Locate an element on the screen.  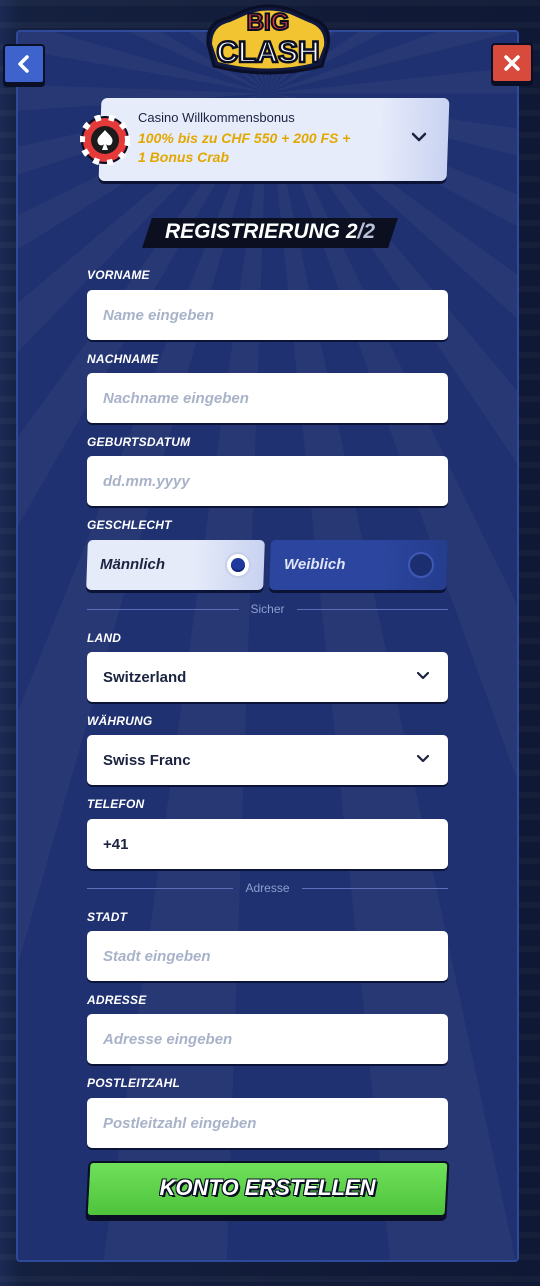
divider-address: Adresse is located at coordinates (267, 888).